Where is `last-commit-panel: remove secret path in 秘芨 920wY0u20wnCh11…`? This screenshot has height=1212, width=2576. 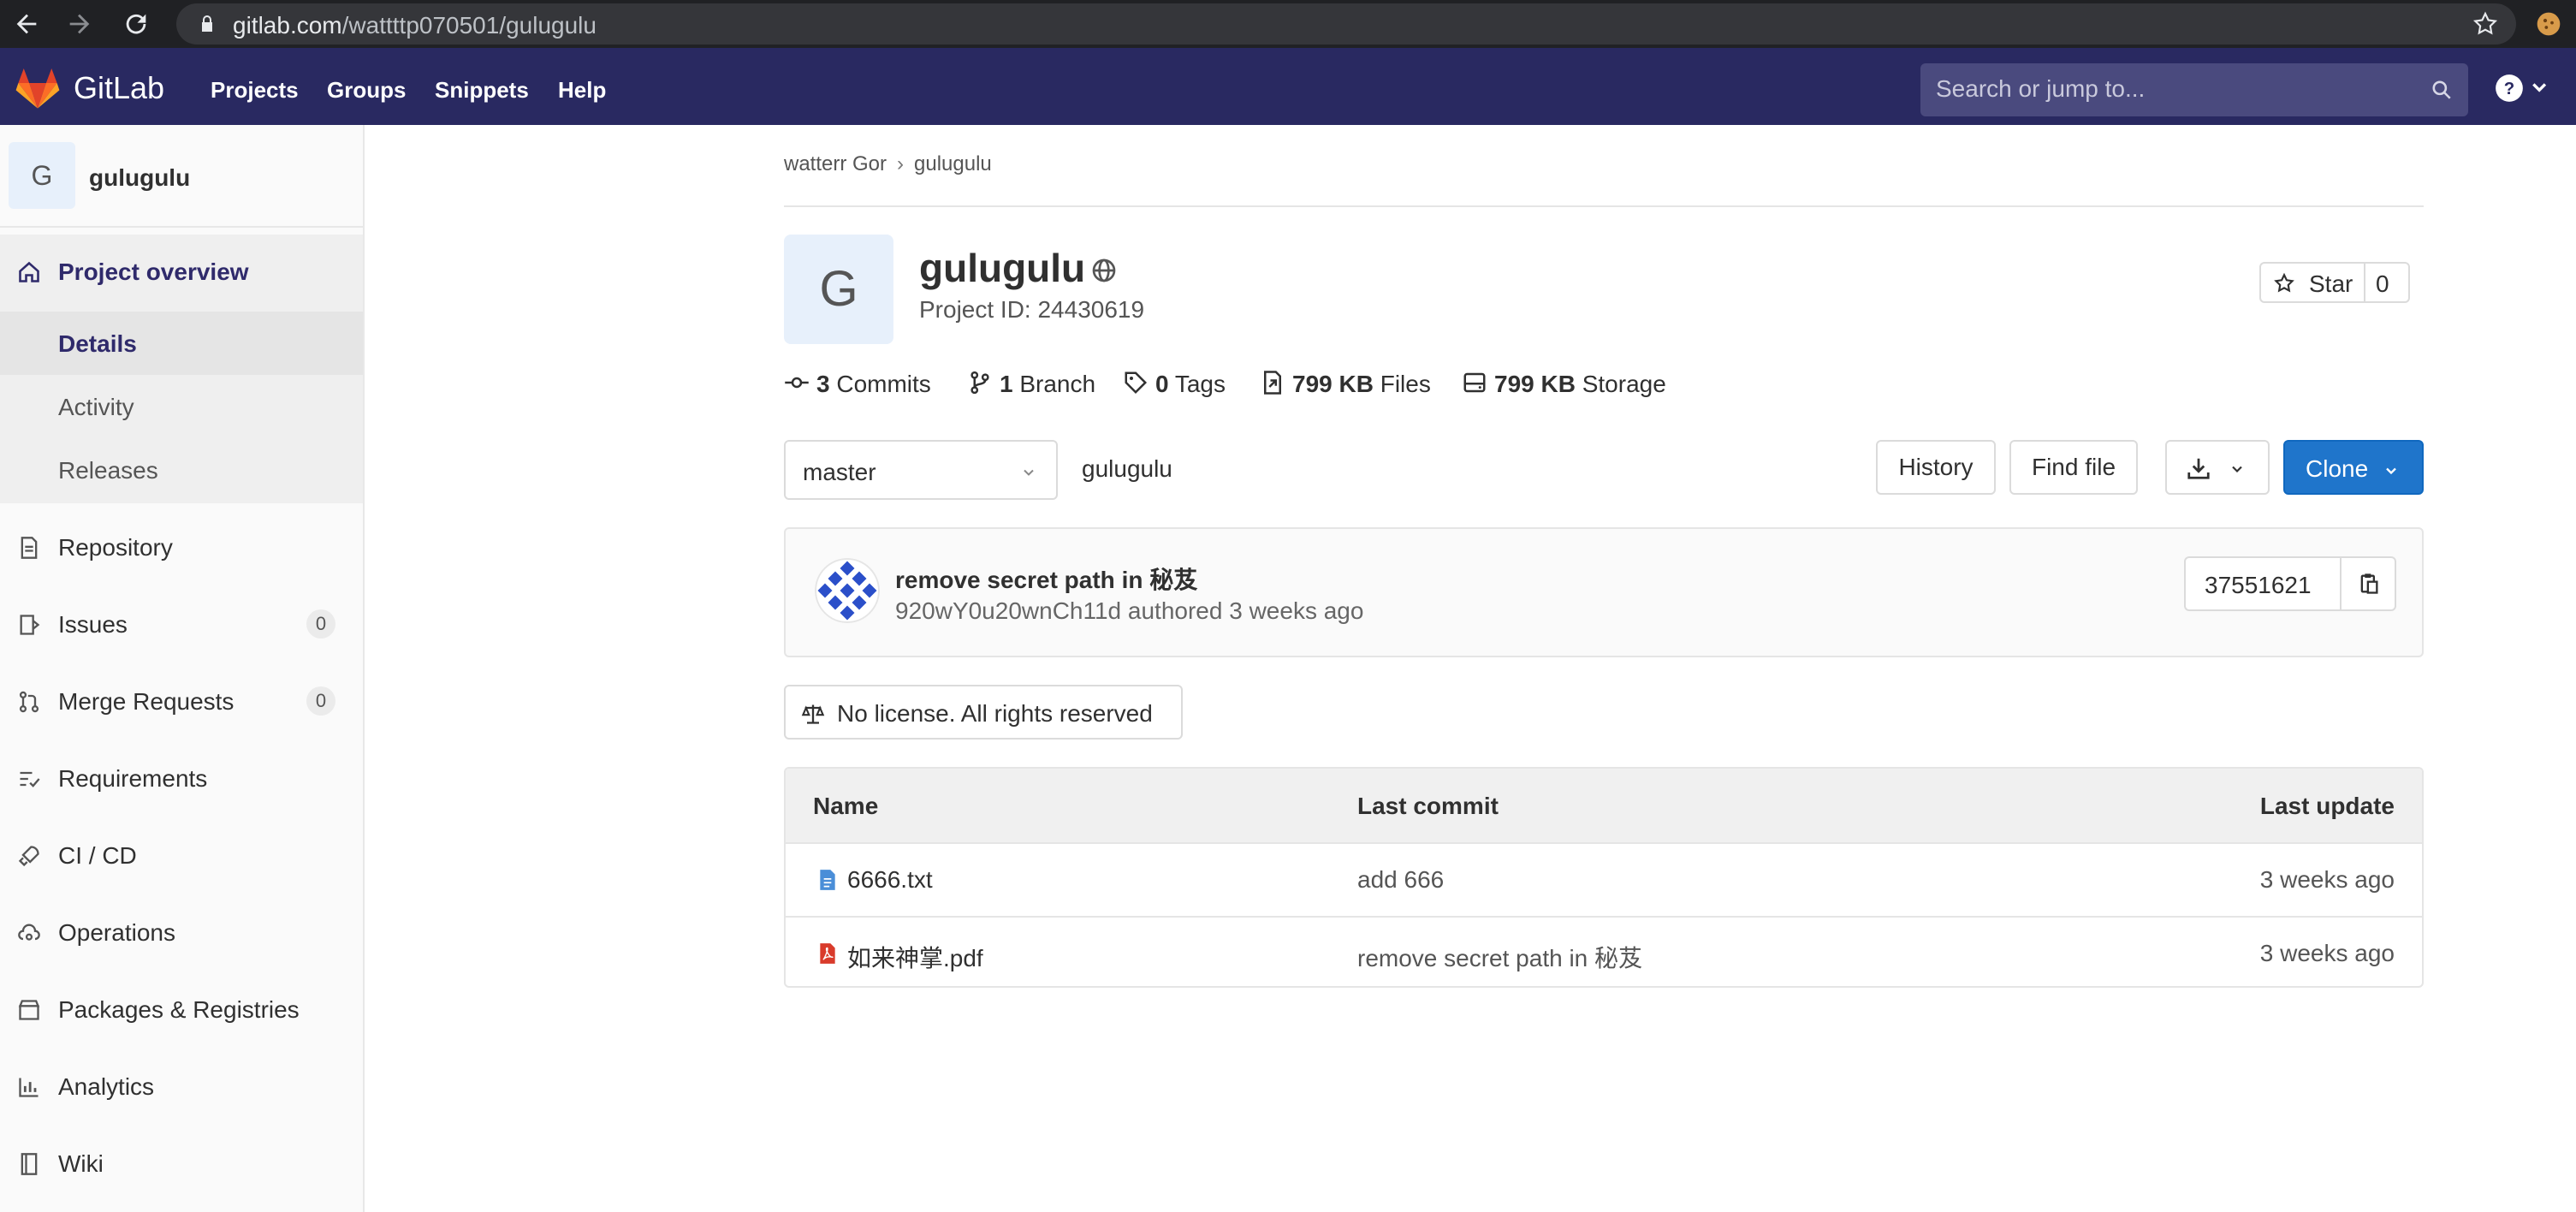 last-commit-panel: remove secret path in 秘芨 920wY0u20wnCh11… is located at coordinates (1604, 592).